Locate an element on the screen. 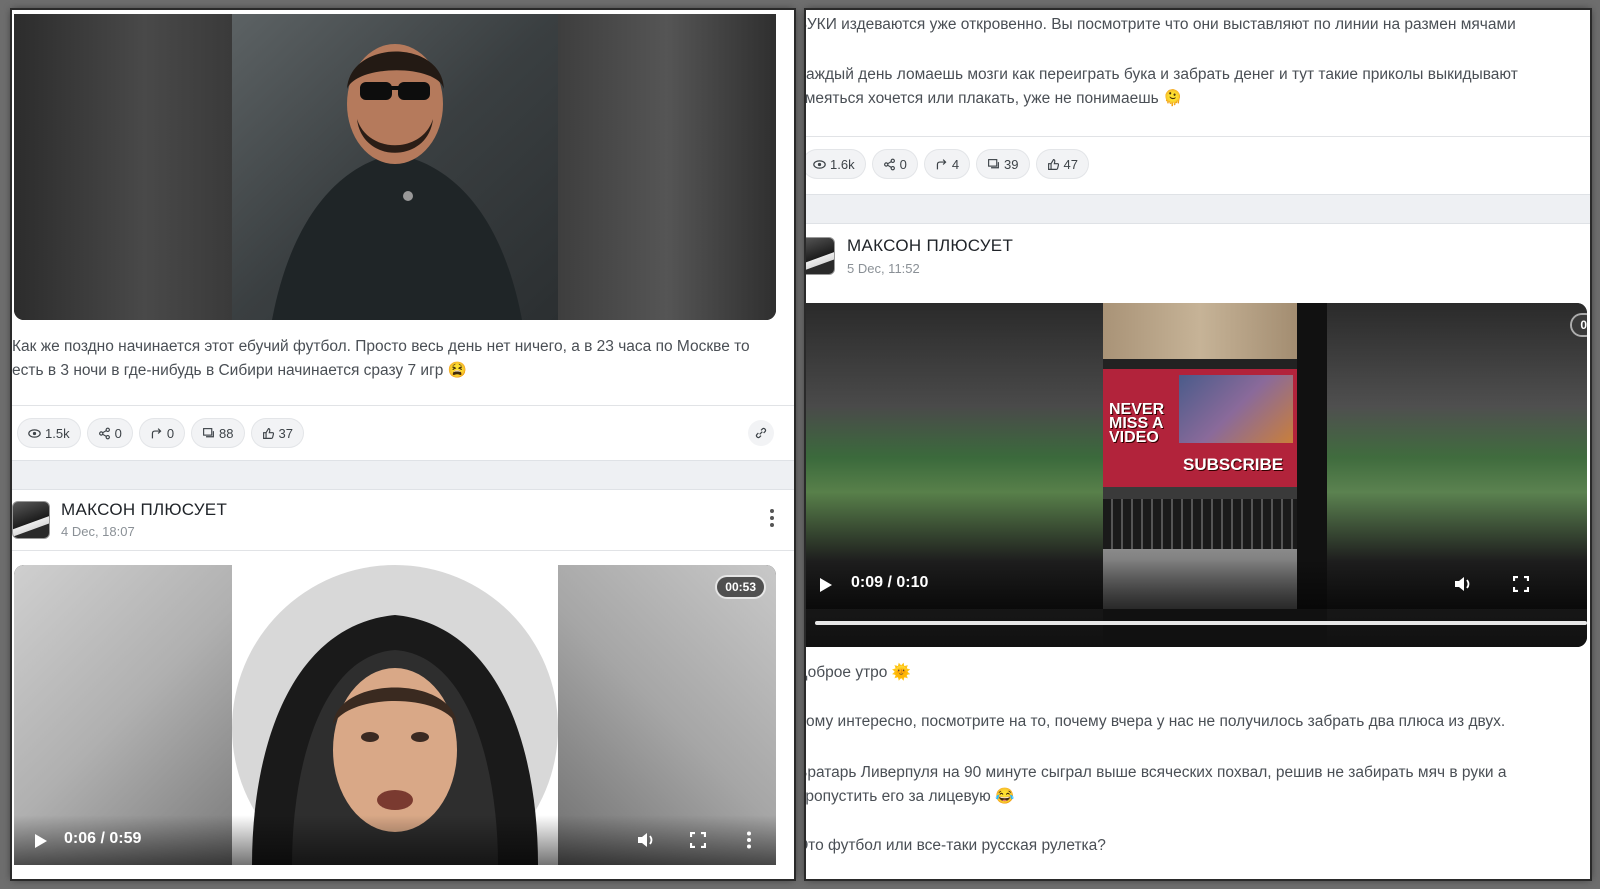 This screenshot has width=1600, height=889. post-text-line: пропустить его за лицевую 😂 is located at coordinates (910, 796).